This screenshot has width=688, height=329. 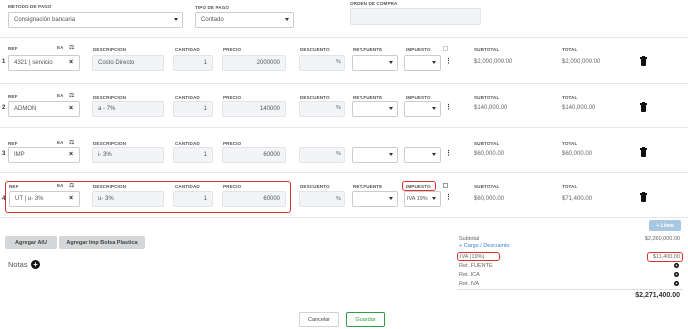 I want to click on descripcion-input: a - 7%, so click(x=128, y=109).